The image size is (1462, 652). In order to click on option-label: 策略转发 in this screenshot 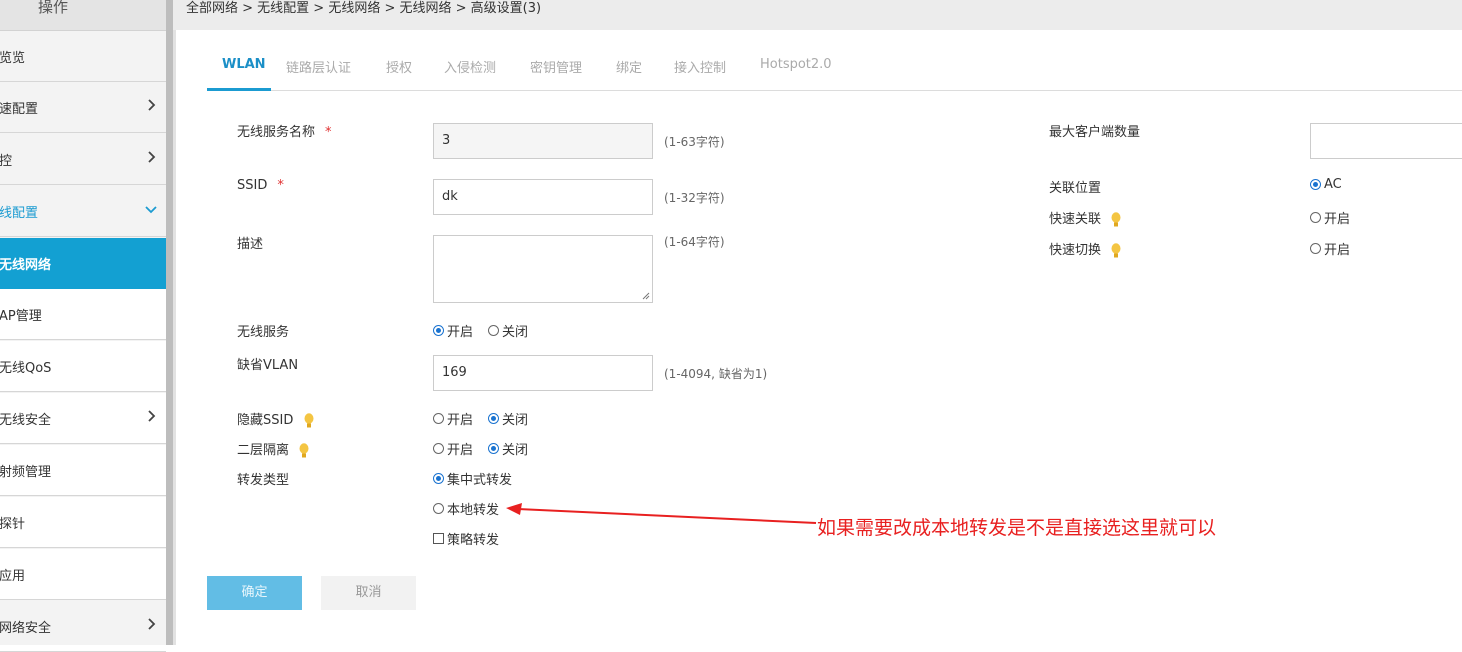, I will do `click(473, 540)`.